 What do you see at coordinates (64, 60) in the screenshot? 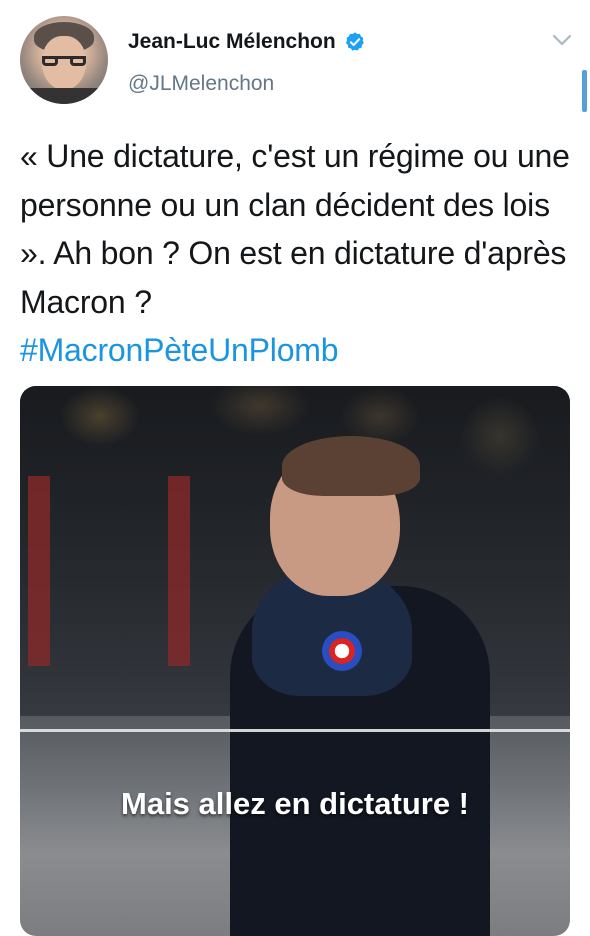
I see `avatar` at bounding box center [64, 60].